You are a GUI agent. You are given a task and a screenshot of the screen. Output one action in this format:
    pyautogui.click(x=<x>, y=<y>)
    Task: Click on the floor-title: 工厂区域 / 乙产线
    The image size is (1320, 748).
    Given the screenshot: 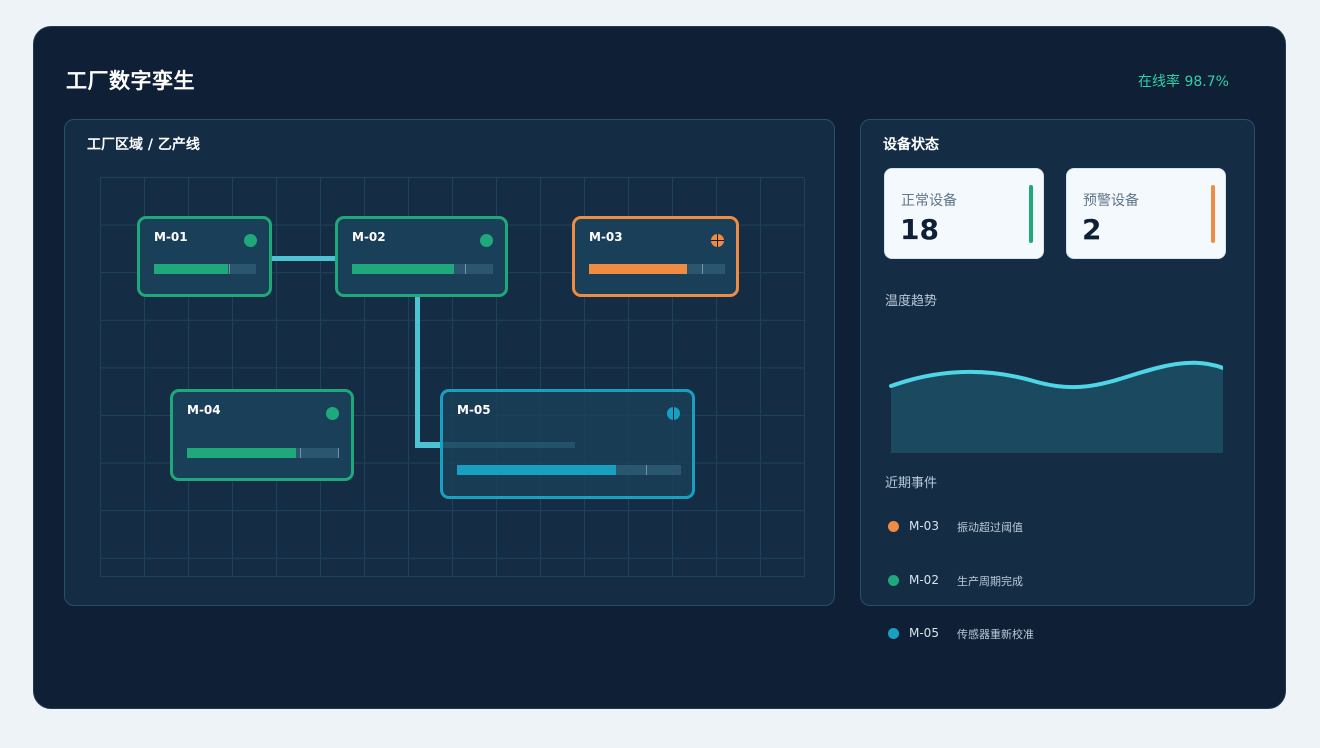 What is the action you would take?
    pyautogui.click(x=143, y=145)
    